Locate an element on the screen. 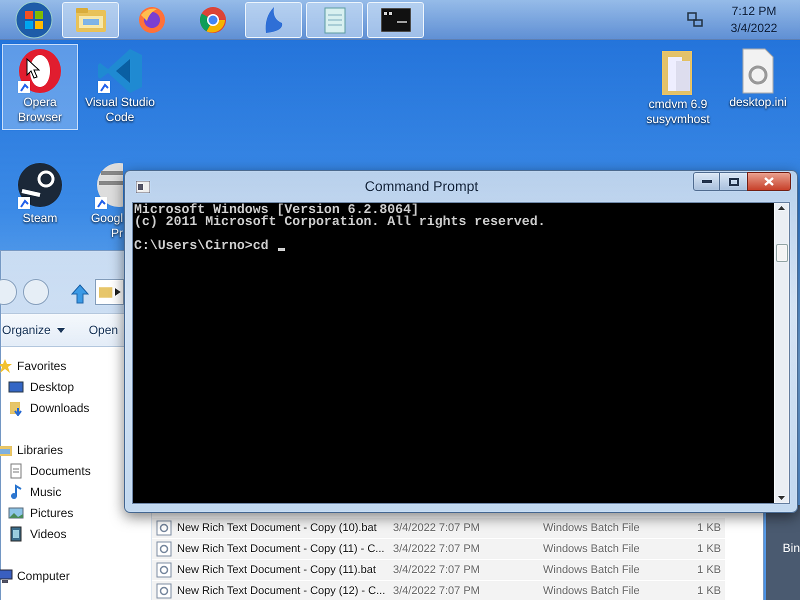 Image resolution: width=800 pixels, height=600 pixels. monitor-icon is located at coordinates (16, 386).